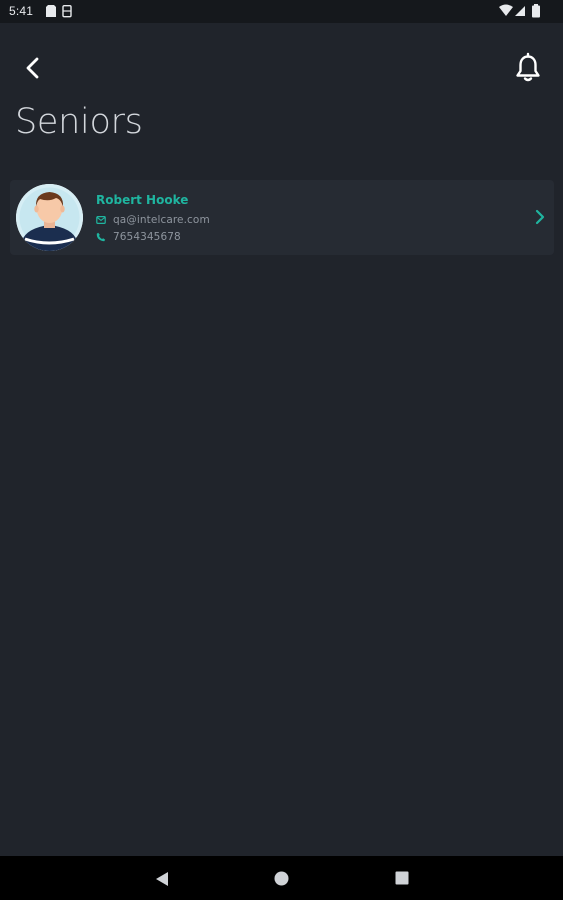 The image size is (563, 900). What do you see at coordinates (402, 878) in the screenshot?
I see `recents-square-icon` at bounding box center [402, 878].